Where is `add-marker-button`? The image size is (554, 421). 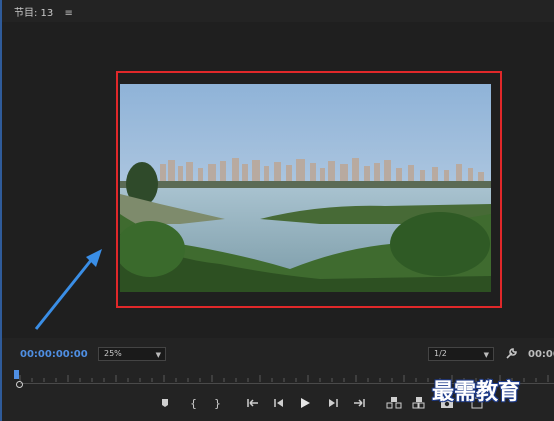 add-marker-button is located at coordinates (165, 403).